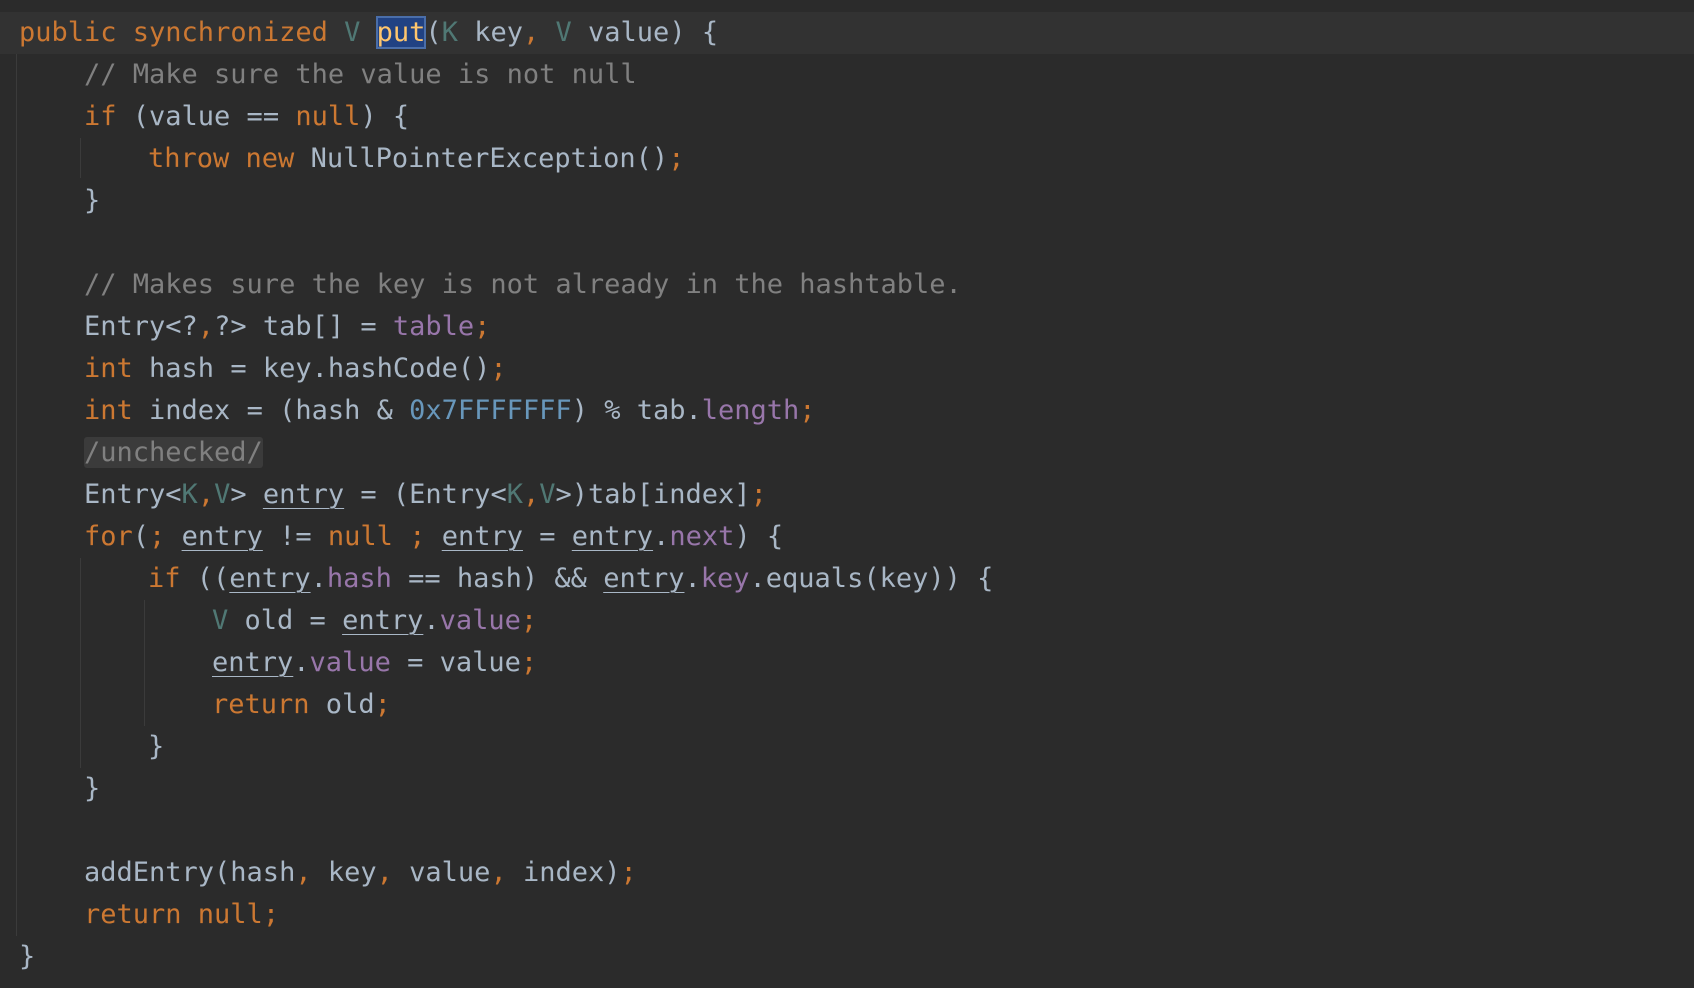 Image resolution: width=1694 pixels, height=988 pixels. What do you see at coordinates (342, 704) in the screenshot?
I see `token-plain: old` at bounding box center [342, 704].